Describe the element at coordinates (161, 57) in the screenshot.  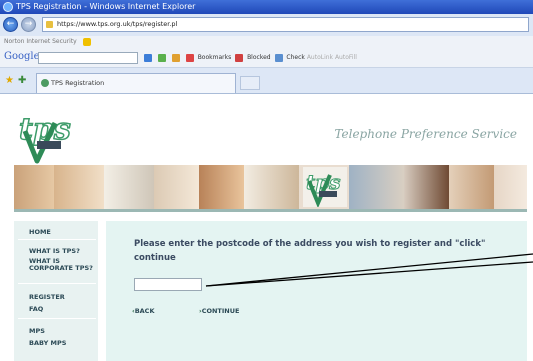
I see `news-icon` at that location.